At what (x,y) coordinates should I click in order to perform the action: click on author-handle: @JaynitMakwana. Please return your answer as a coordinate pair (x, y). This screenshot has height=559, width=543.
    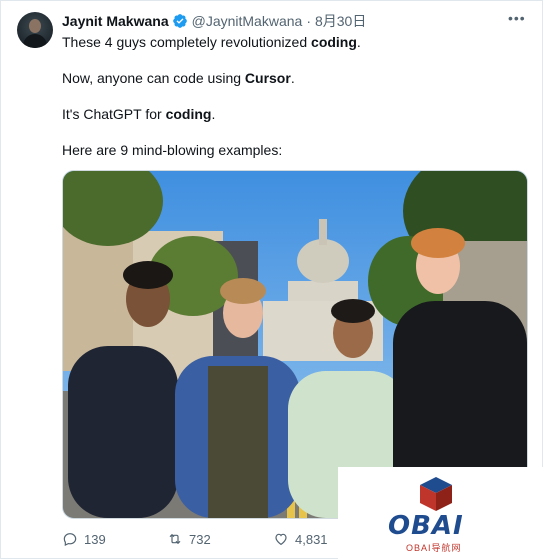
    Looking at the image, I should click on (247, 21).